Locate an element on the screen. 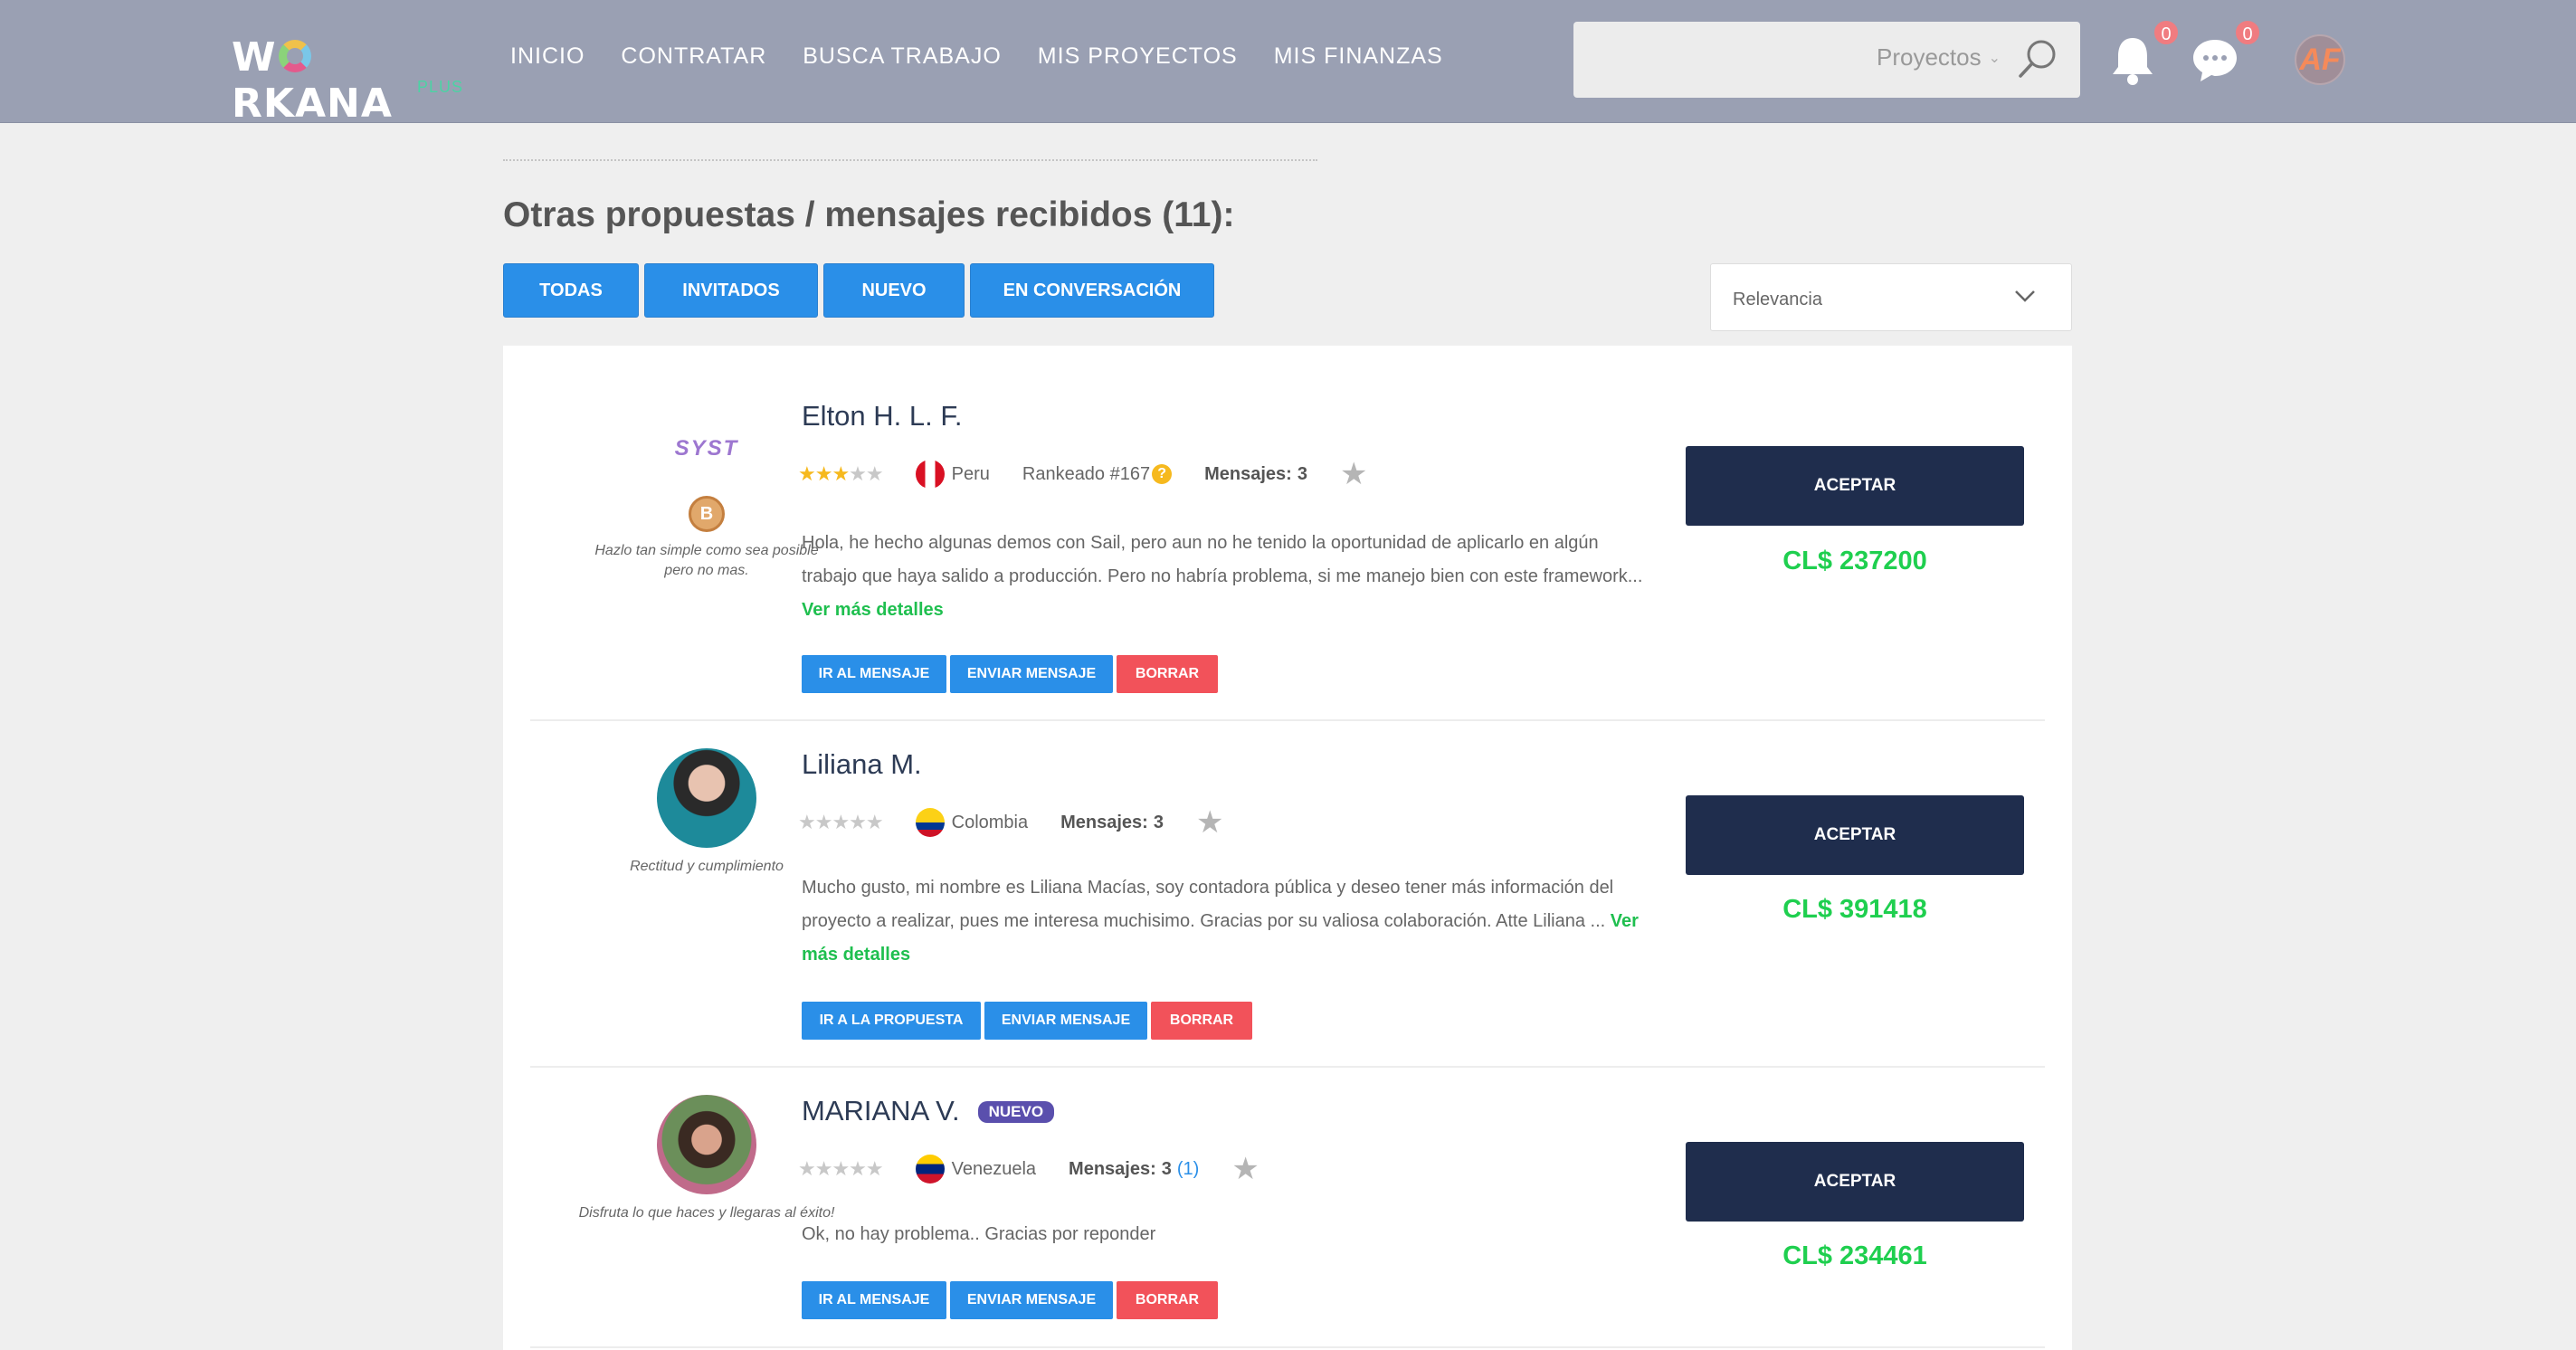  proposal-actions: IR A LA PROPUESTA ENVIAR MENSAJE BORRAR is located at coordinates (1029, 1021).